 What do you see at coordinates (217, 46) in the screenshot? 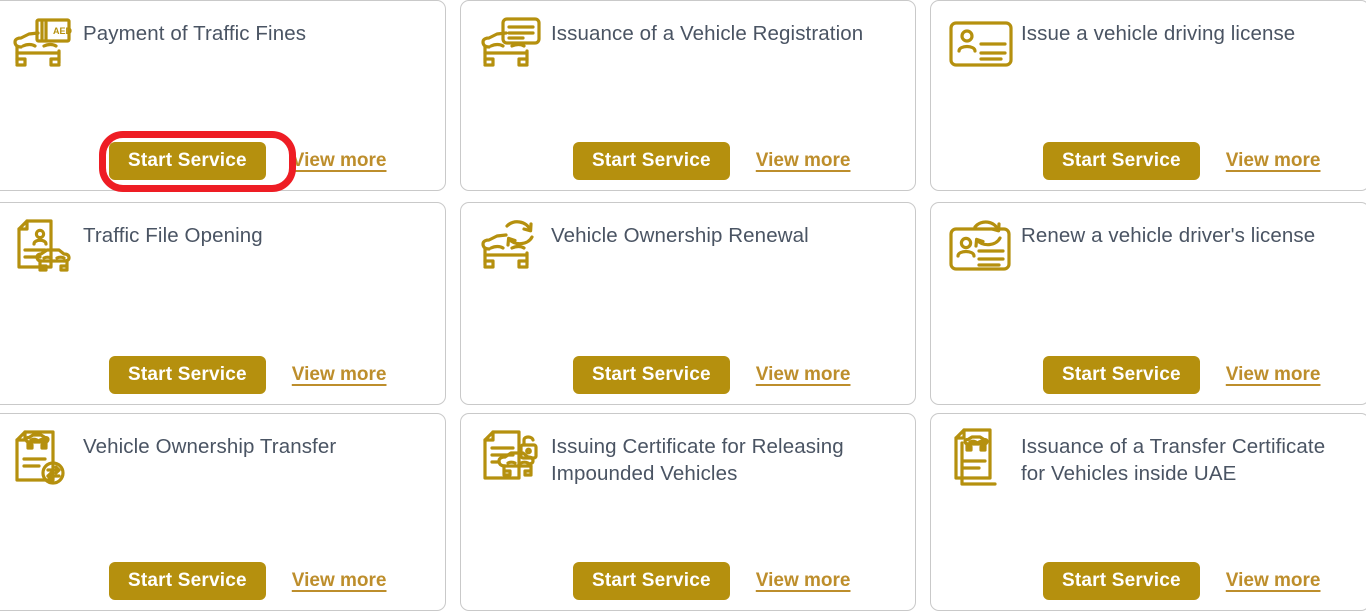
I see `card-header: AED Payment of Traffic Fines` at bounding box center [217, 46].